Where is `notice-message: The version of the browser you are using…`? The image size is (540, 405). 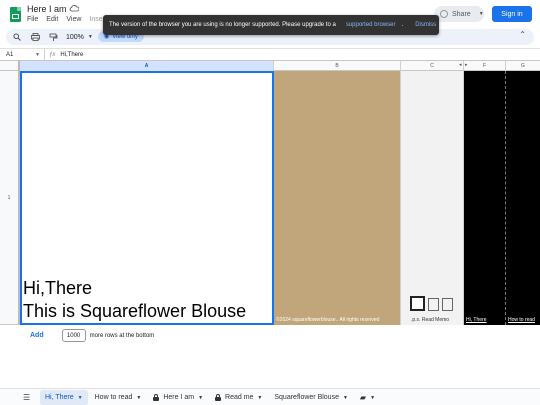
notice-message: The version of the browser you are using… is located at coordinates (222, 25).